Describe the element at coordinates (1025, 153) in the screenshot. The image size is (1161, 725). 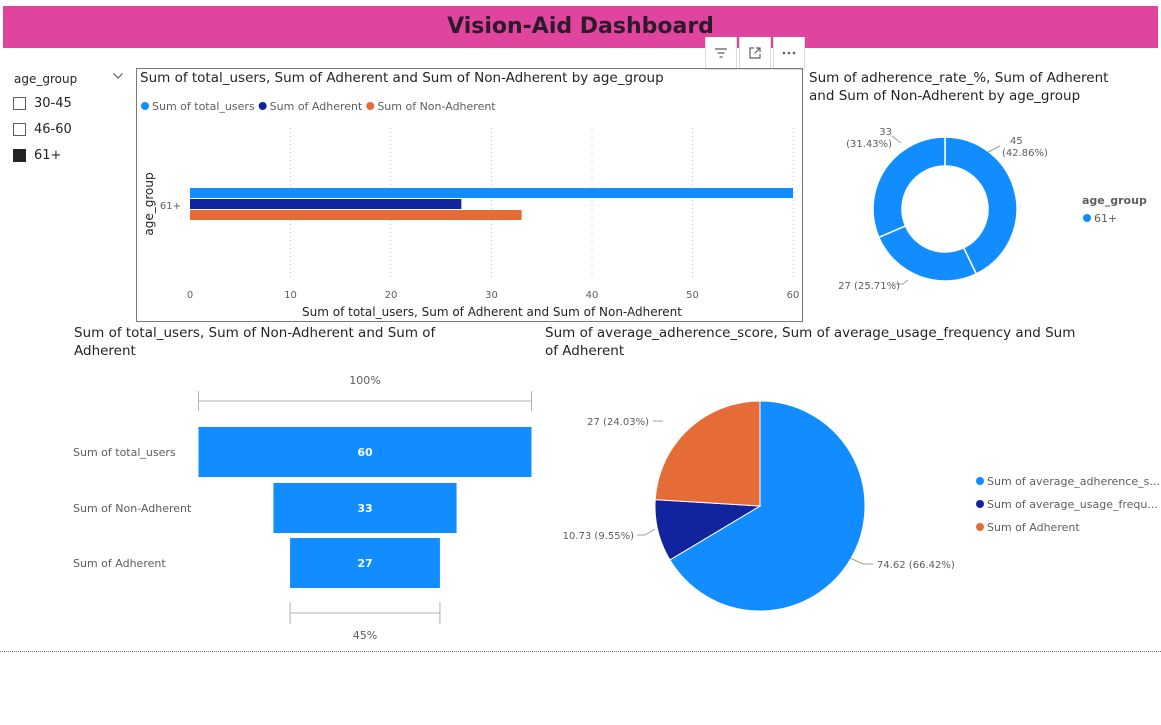
I see `donut-data-label-pct: (42.86%)` at that location.